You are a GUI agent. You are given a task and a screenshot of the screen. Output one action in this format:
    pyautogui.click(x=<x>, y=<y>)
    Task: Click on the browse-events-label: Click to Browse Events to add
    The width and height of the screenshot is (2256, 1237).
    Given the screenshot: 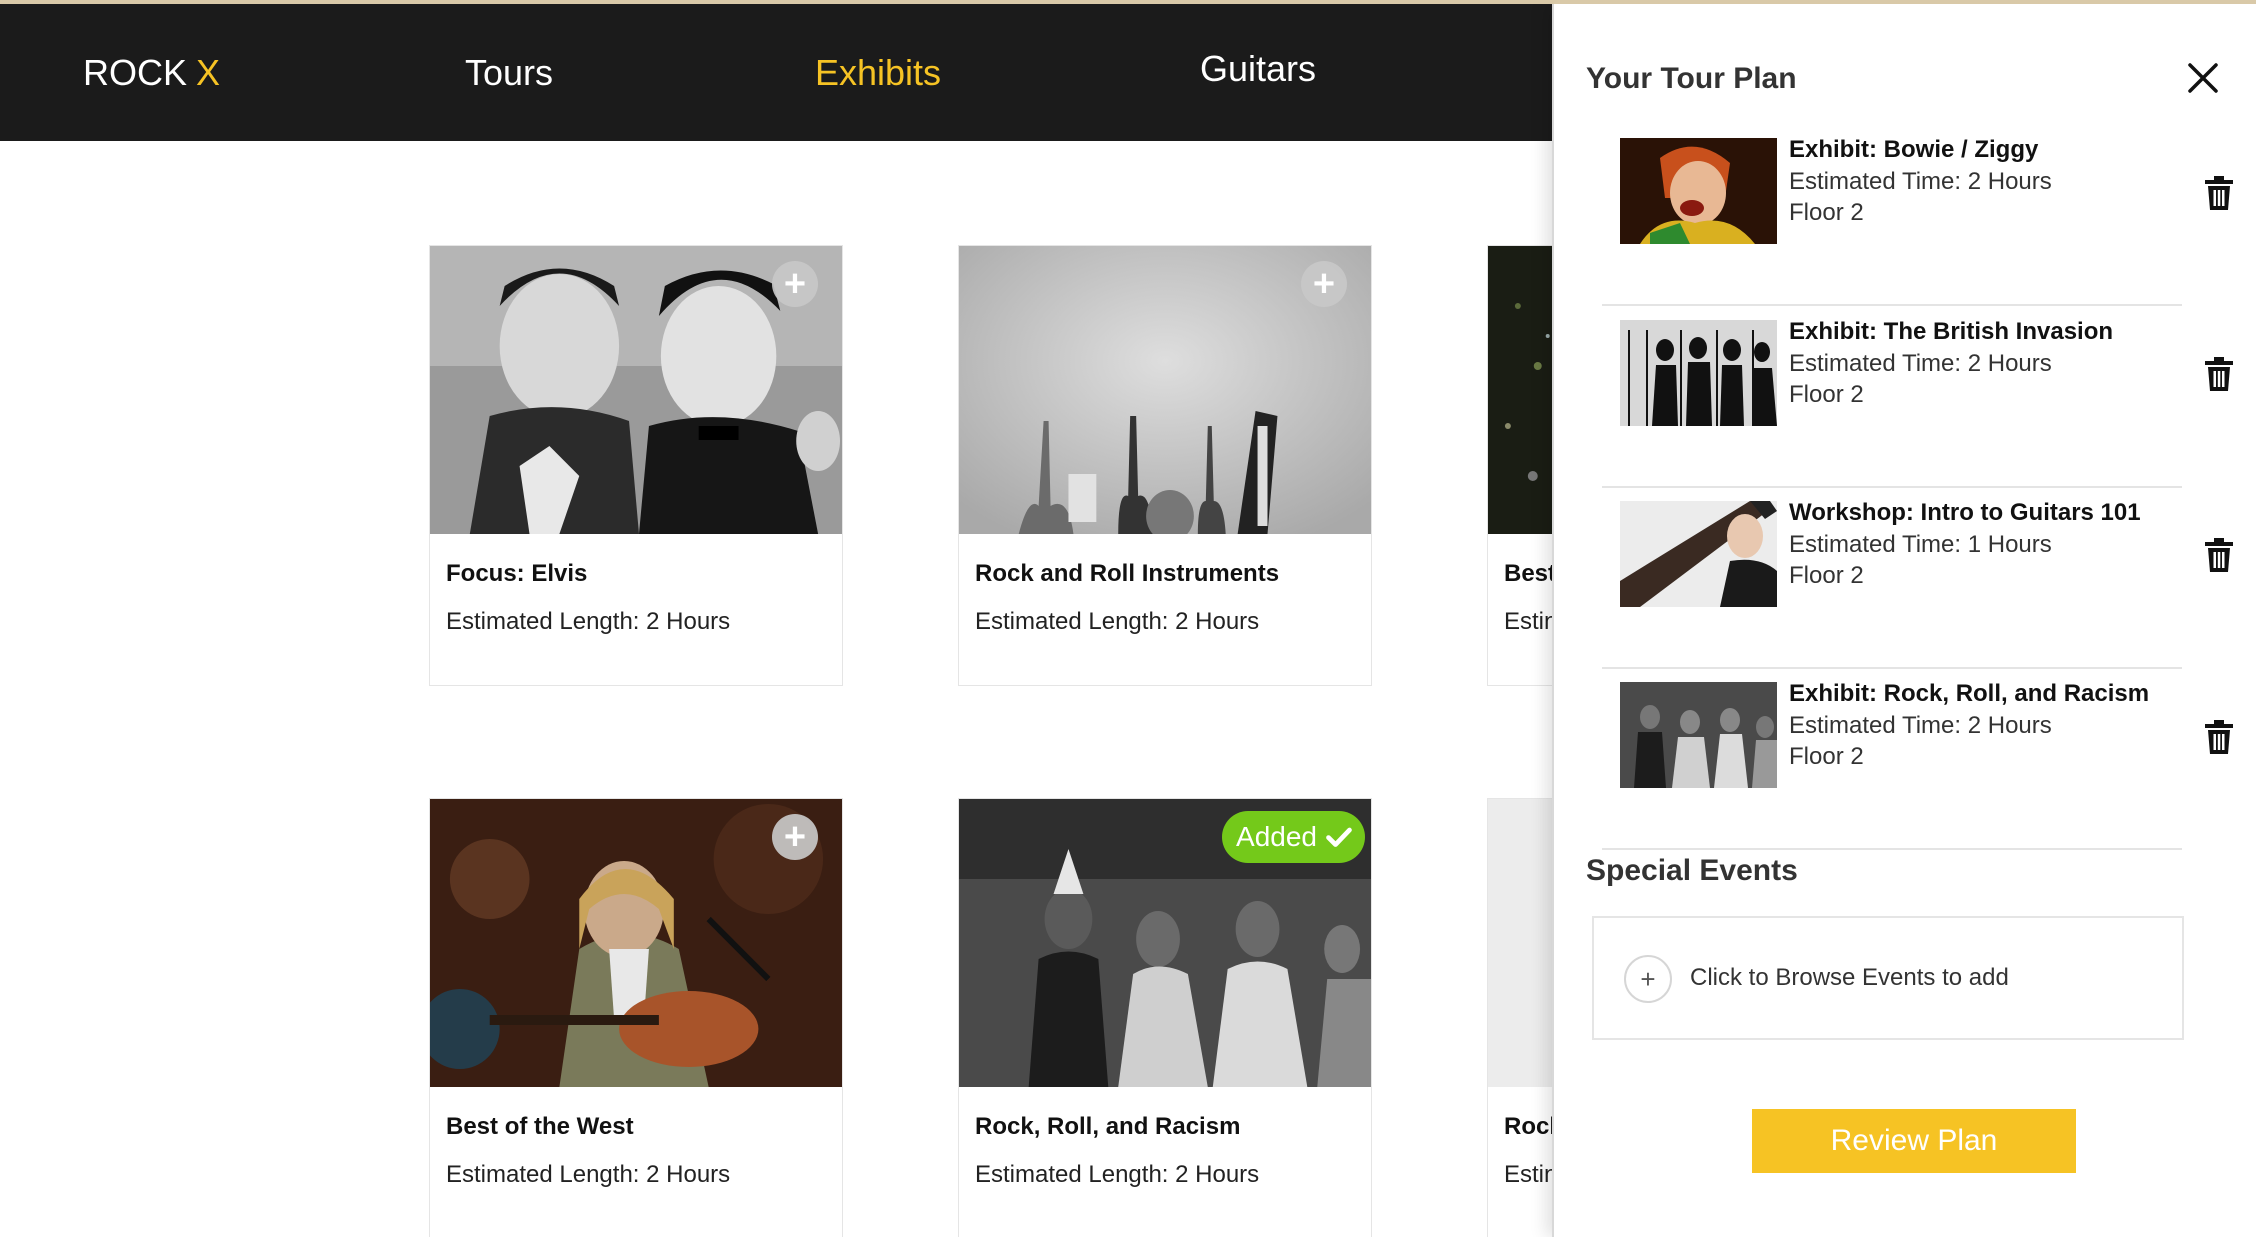 What is the action you would take?
    pyautogui.click(x=1849, y=977)
    